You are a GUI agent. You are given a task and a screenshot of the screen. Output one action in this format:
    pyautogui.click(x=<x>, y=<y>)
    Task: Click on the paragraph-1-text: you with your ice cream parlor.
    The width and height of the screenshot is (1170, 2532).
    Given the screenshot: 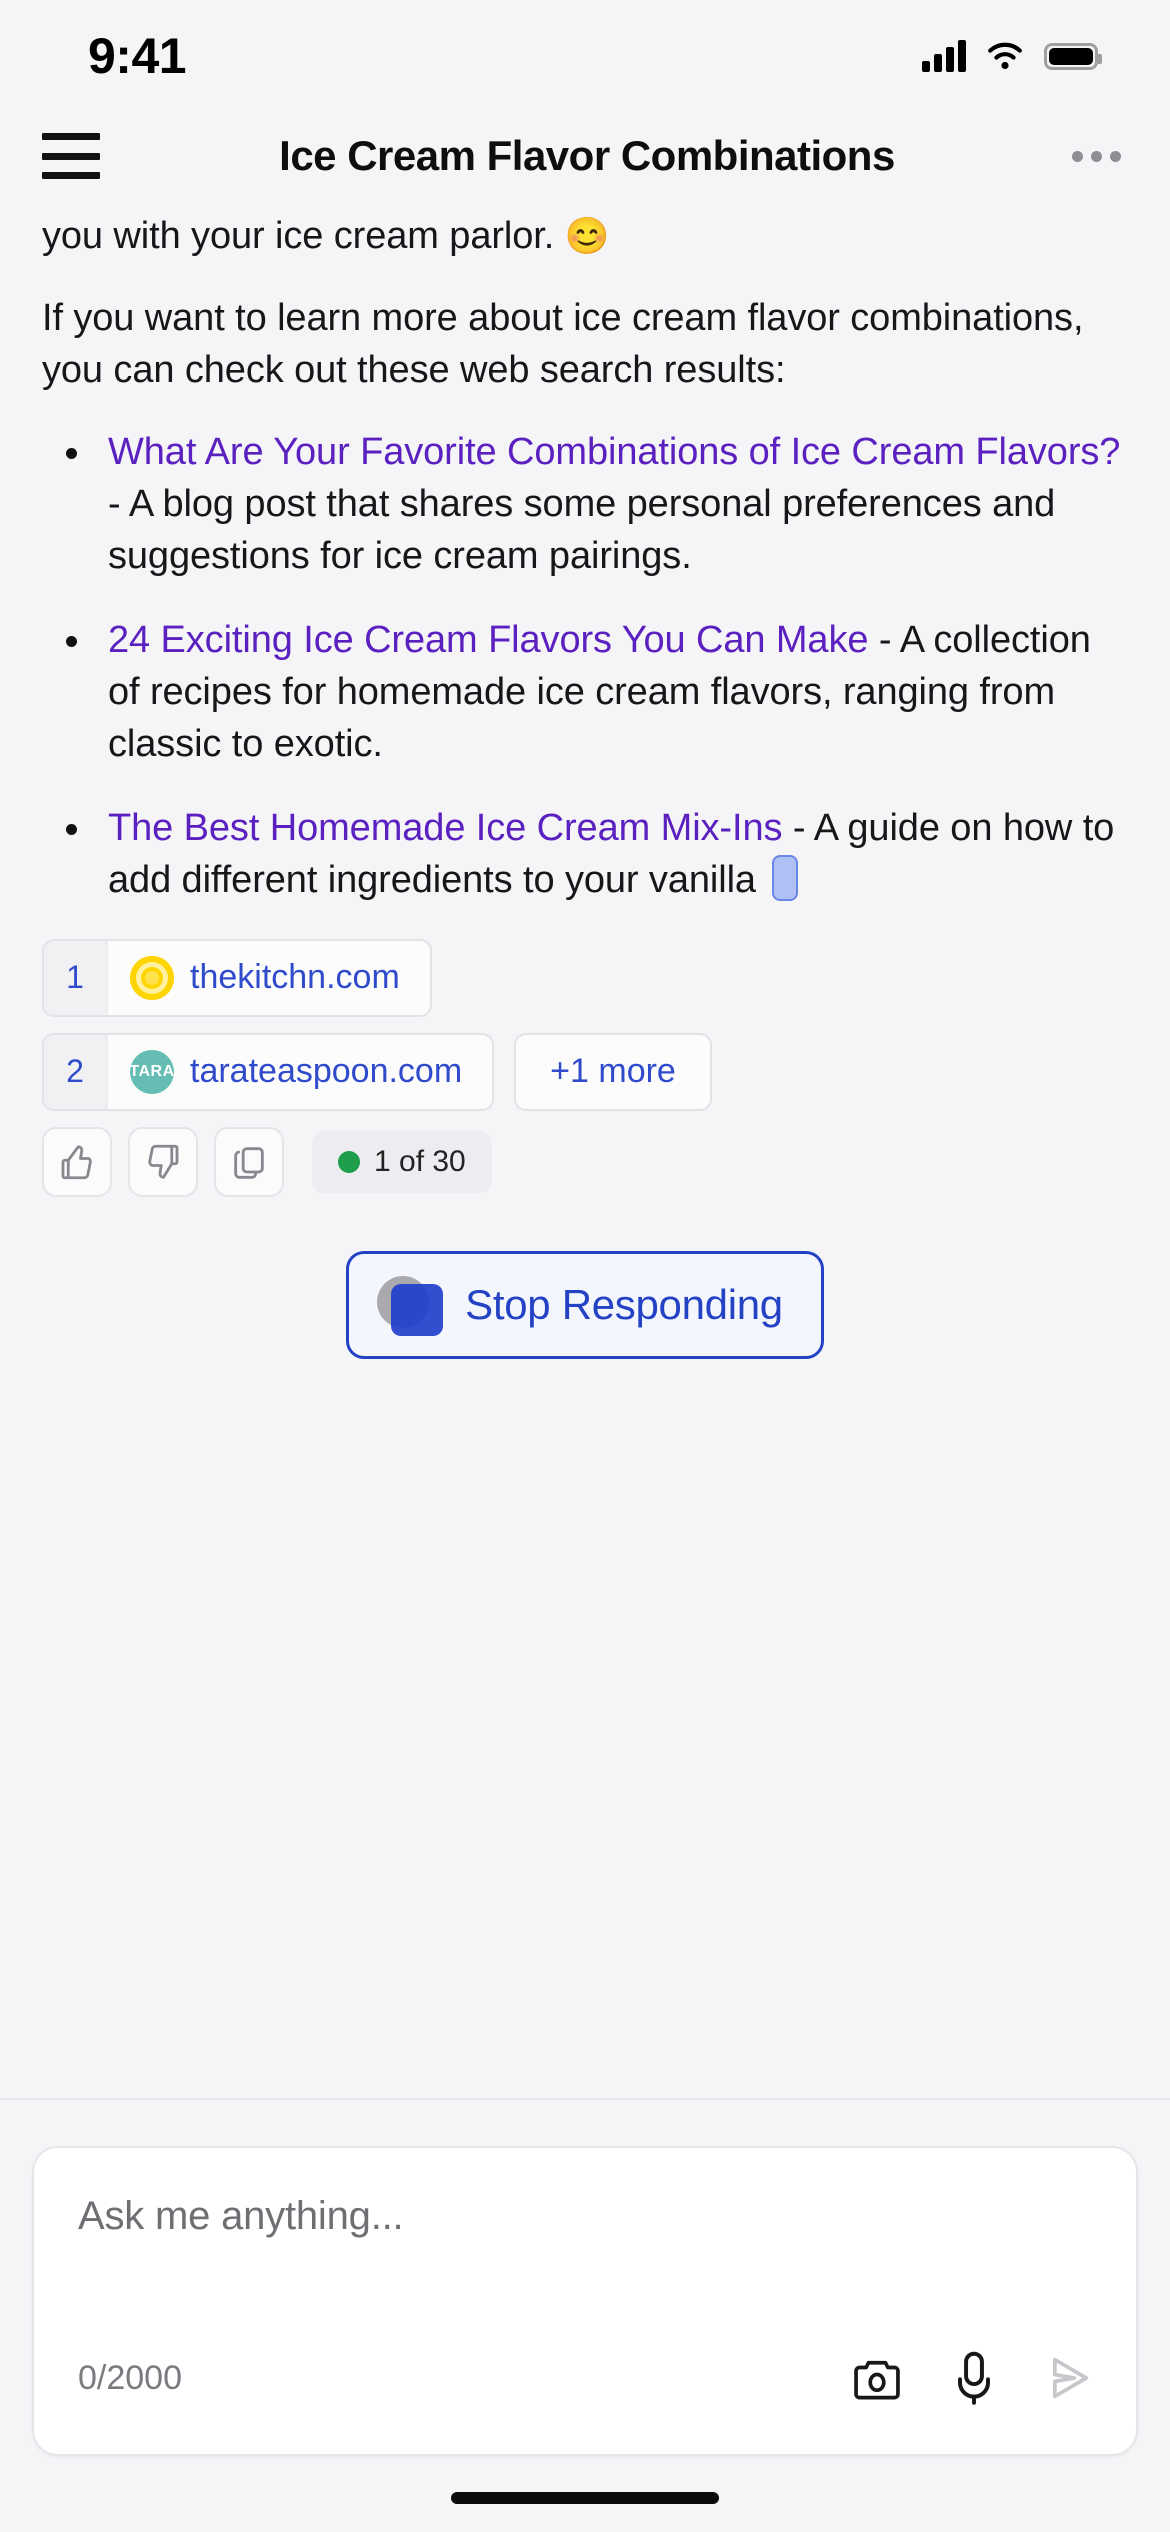 What is the action you would take?
    pyautogui.click(x=303, y=236)
    